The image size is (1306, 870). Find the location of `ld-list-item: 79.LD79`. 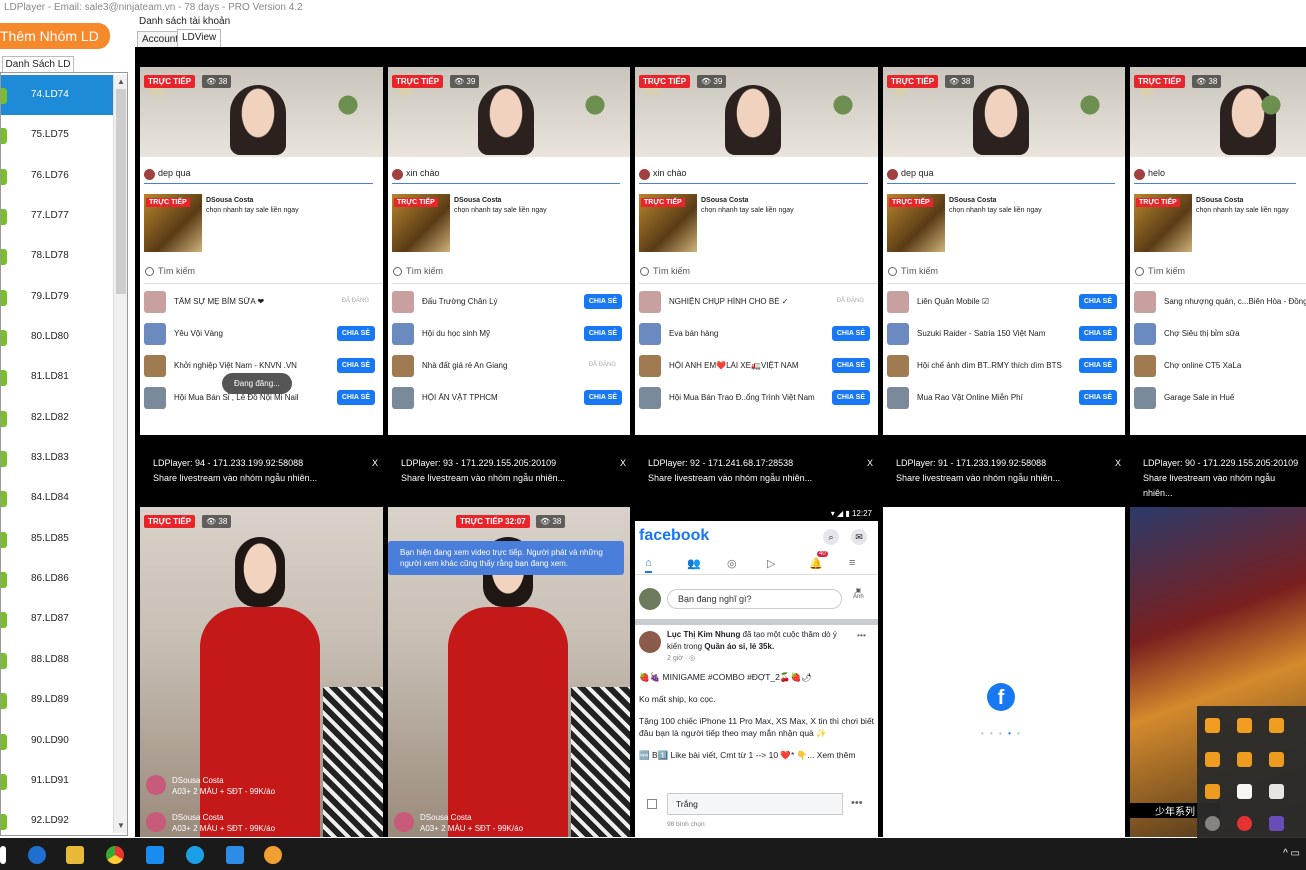

ld-list-item: 79.LD79 is located at coordinates (57, 297).